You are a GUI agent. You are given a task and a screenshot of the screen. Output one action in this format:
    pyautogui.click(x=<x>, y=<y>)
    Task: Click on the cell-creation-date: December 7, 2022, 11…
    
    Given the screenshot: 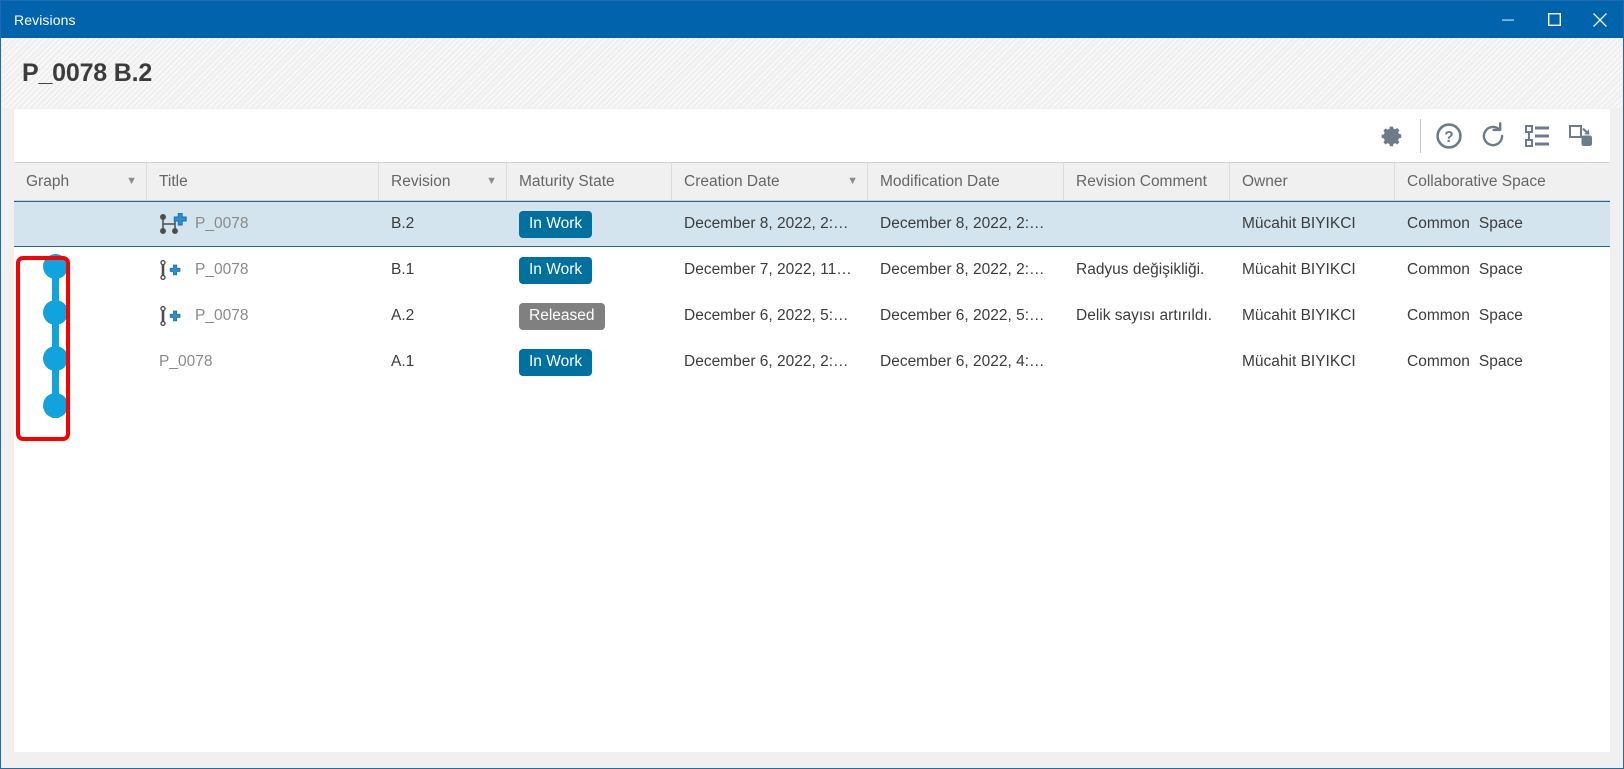 What is the action you would take?
    pyautogui.click(x=768, y=269)
    